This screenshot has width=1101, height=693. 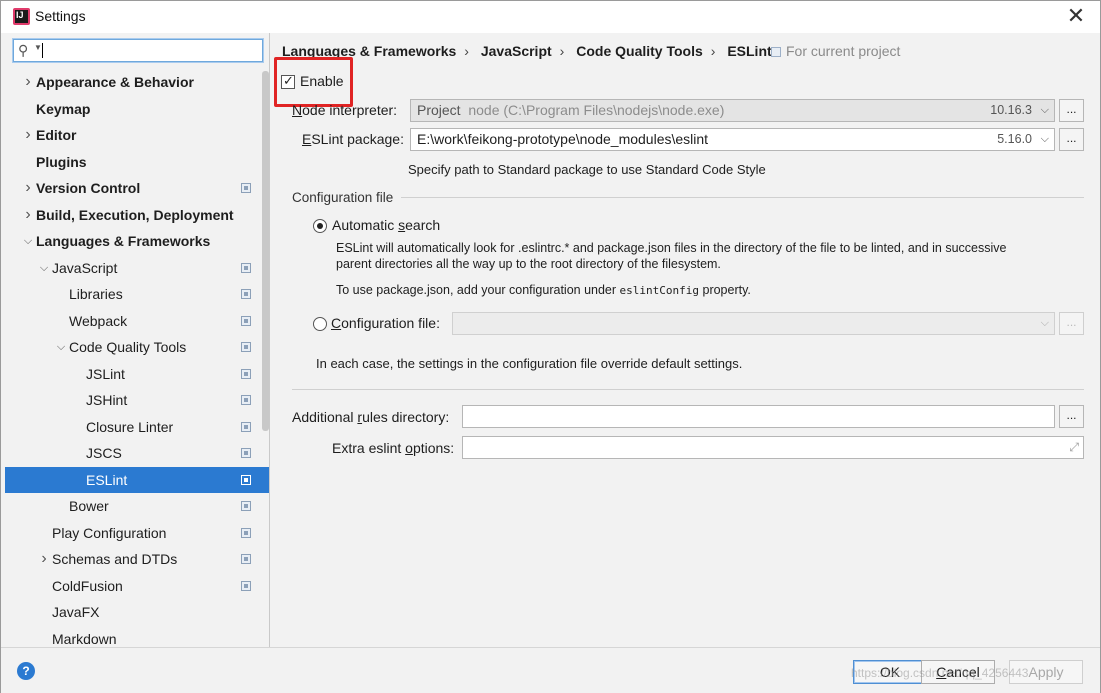 What do you see at coordinates (265, 251) in the screenshot?
I see `sidebar-scrollbar` at bounding box center [265, 251].